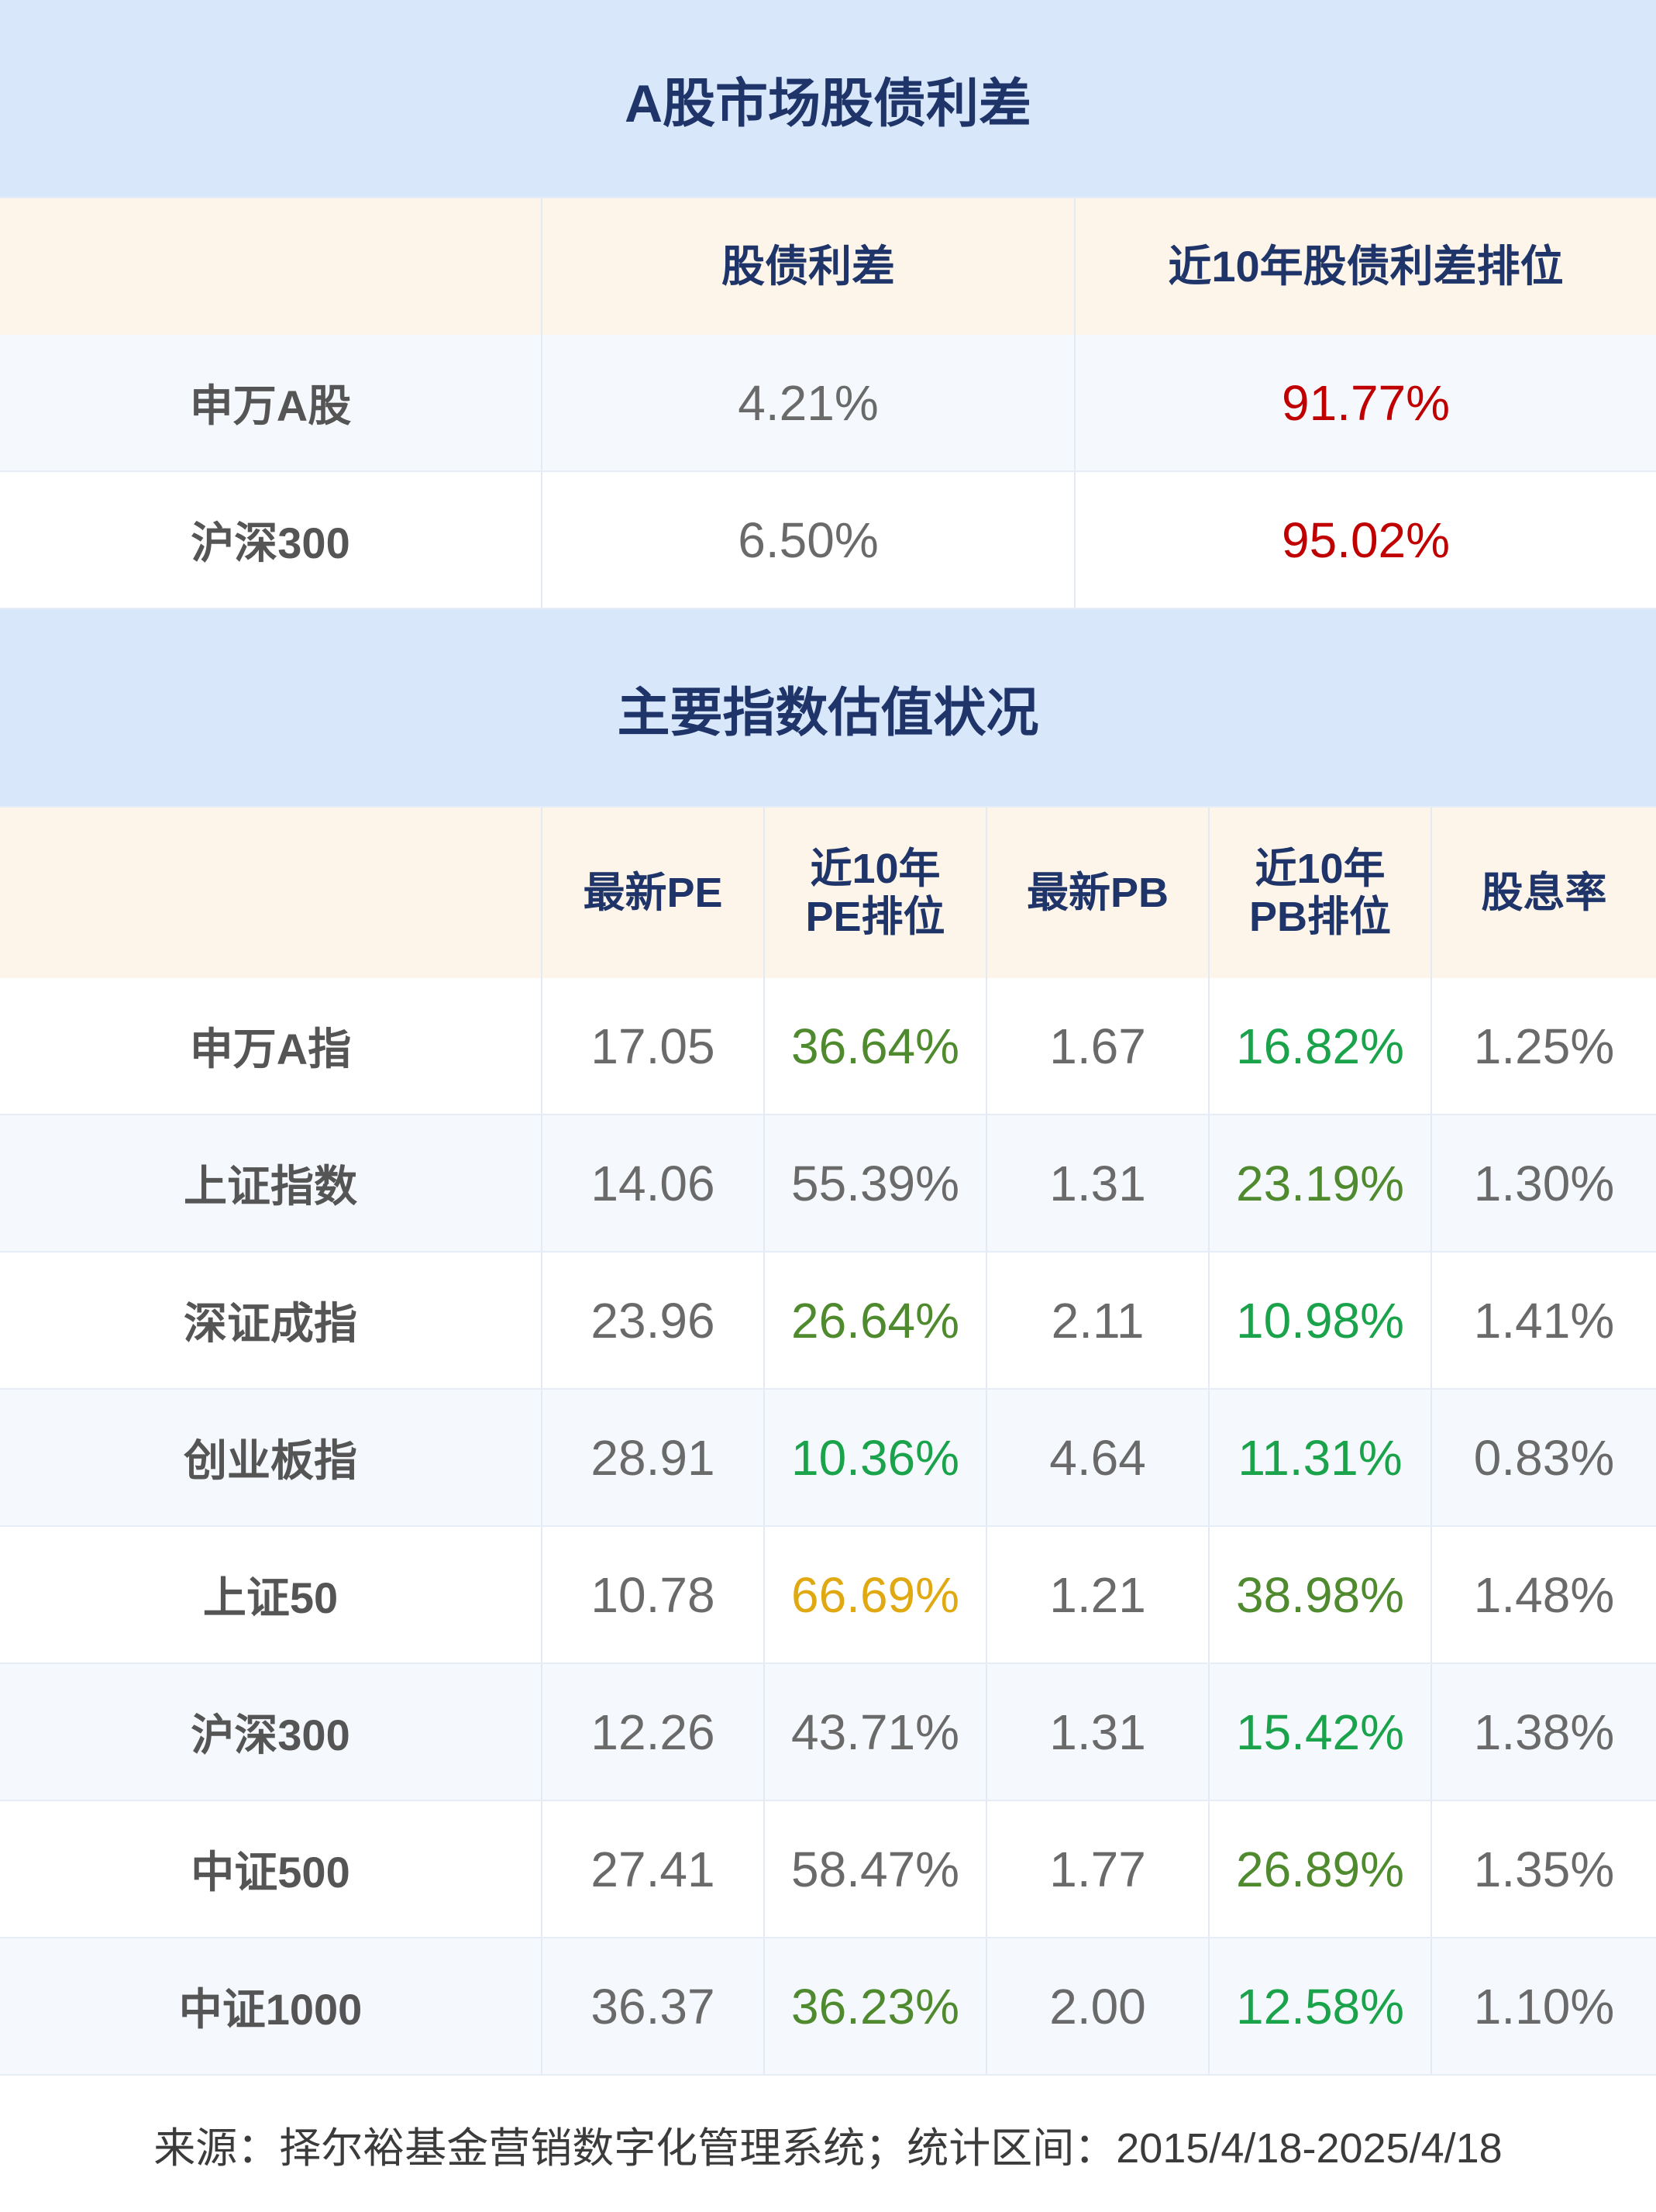 The image size is (1656, 2212). Describe the element at coordinates (828, 709) in the screenshot. I see `section-title-valuation: 主要指数估值状况` at that location.